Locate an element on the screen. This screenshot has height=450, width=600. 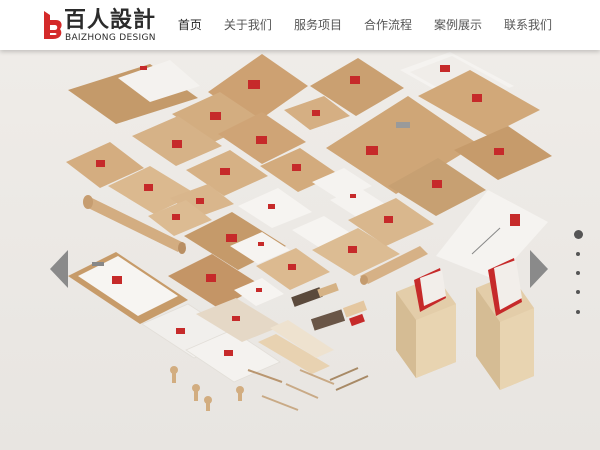
b-logo-mark-icon is located at coordinates (53, 25).